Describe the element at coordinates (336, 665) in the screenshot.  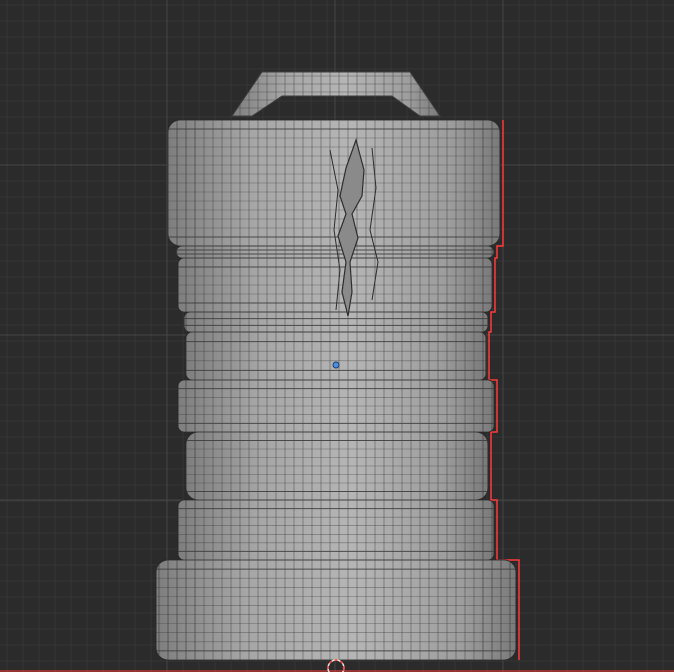
I see `3d-cursor-icon` at that location.